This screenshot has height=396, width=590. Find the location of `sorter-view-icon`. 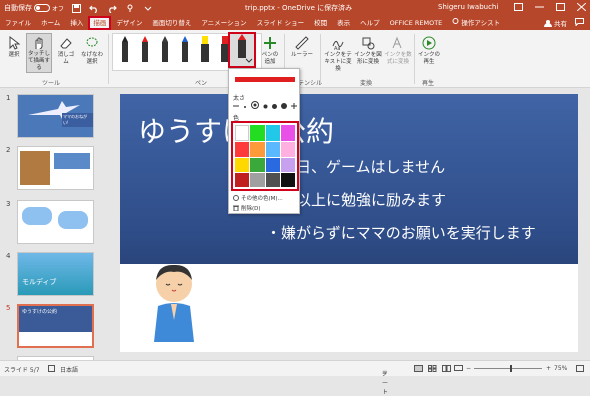

sorter-view-icon is located at coordinates (432, 369).